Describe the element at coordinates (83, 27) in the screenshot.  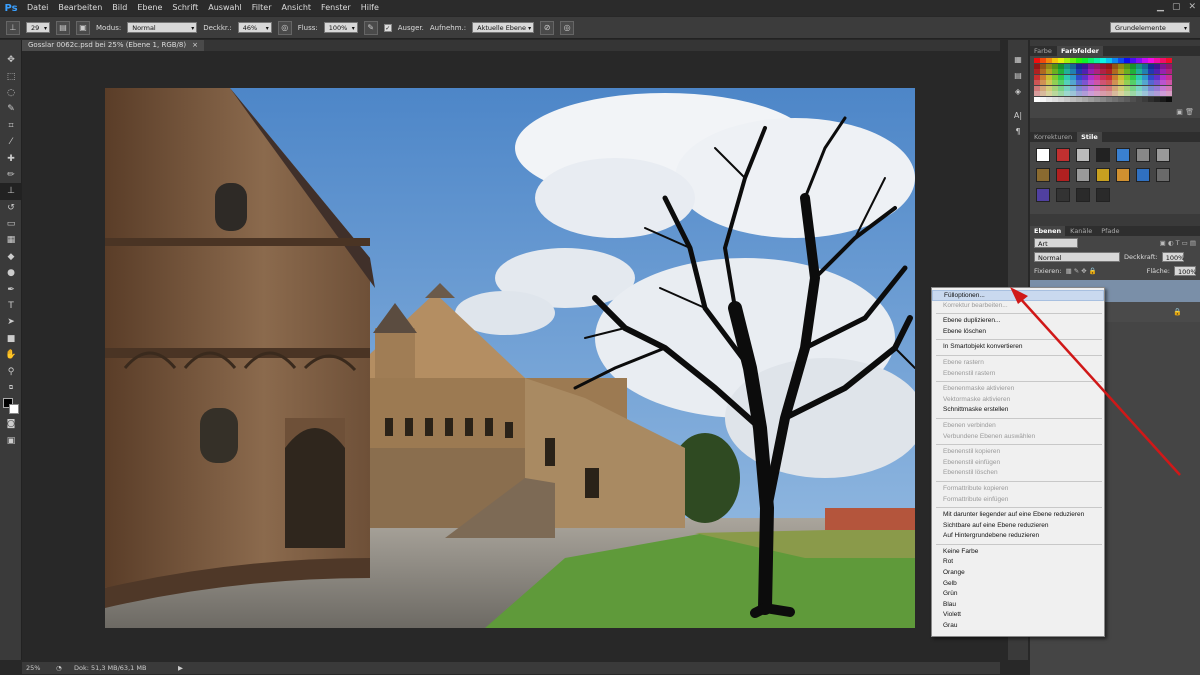
I see `clone-source-icon: ▣` at that location.